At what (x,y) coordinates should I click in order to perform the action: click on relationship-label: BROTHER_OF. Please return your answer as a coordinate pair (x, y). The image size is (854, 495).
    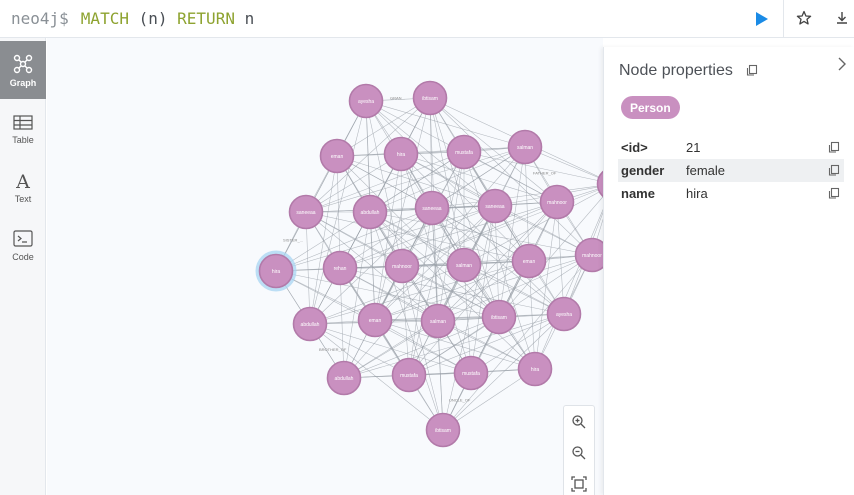
    Looking at the image, I should click on (333, 349).